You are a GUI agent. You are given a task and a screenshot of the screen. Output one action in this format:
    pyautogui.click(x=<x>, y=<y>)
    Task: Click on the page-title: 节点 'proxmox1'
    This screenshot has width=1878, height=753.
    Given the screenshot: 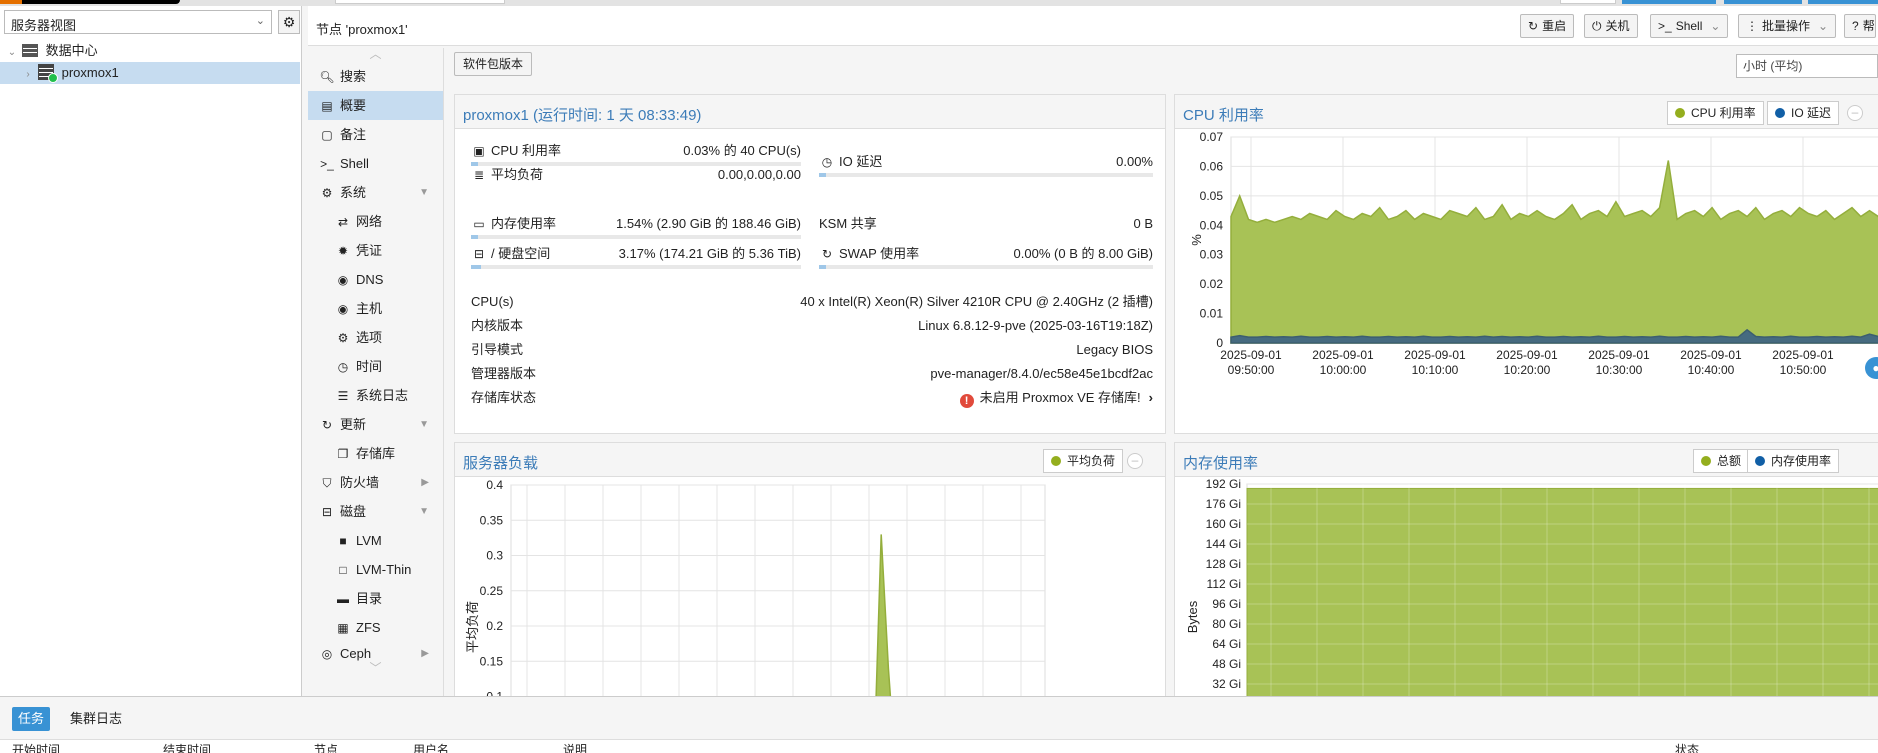 What is the action you would take?
    pyautogui.click(x=362, y=29)
    